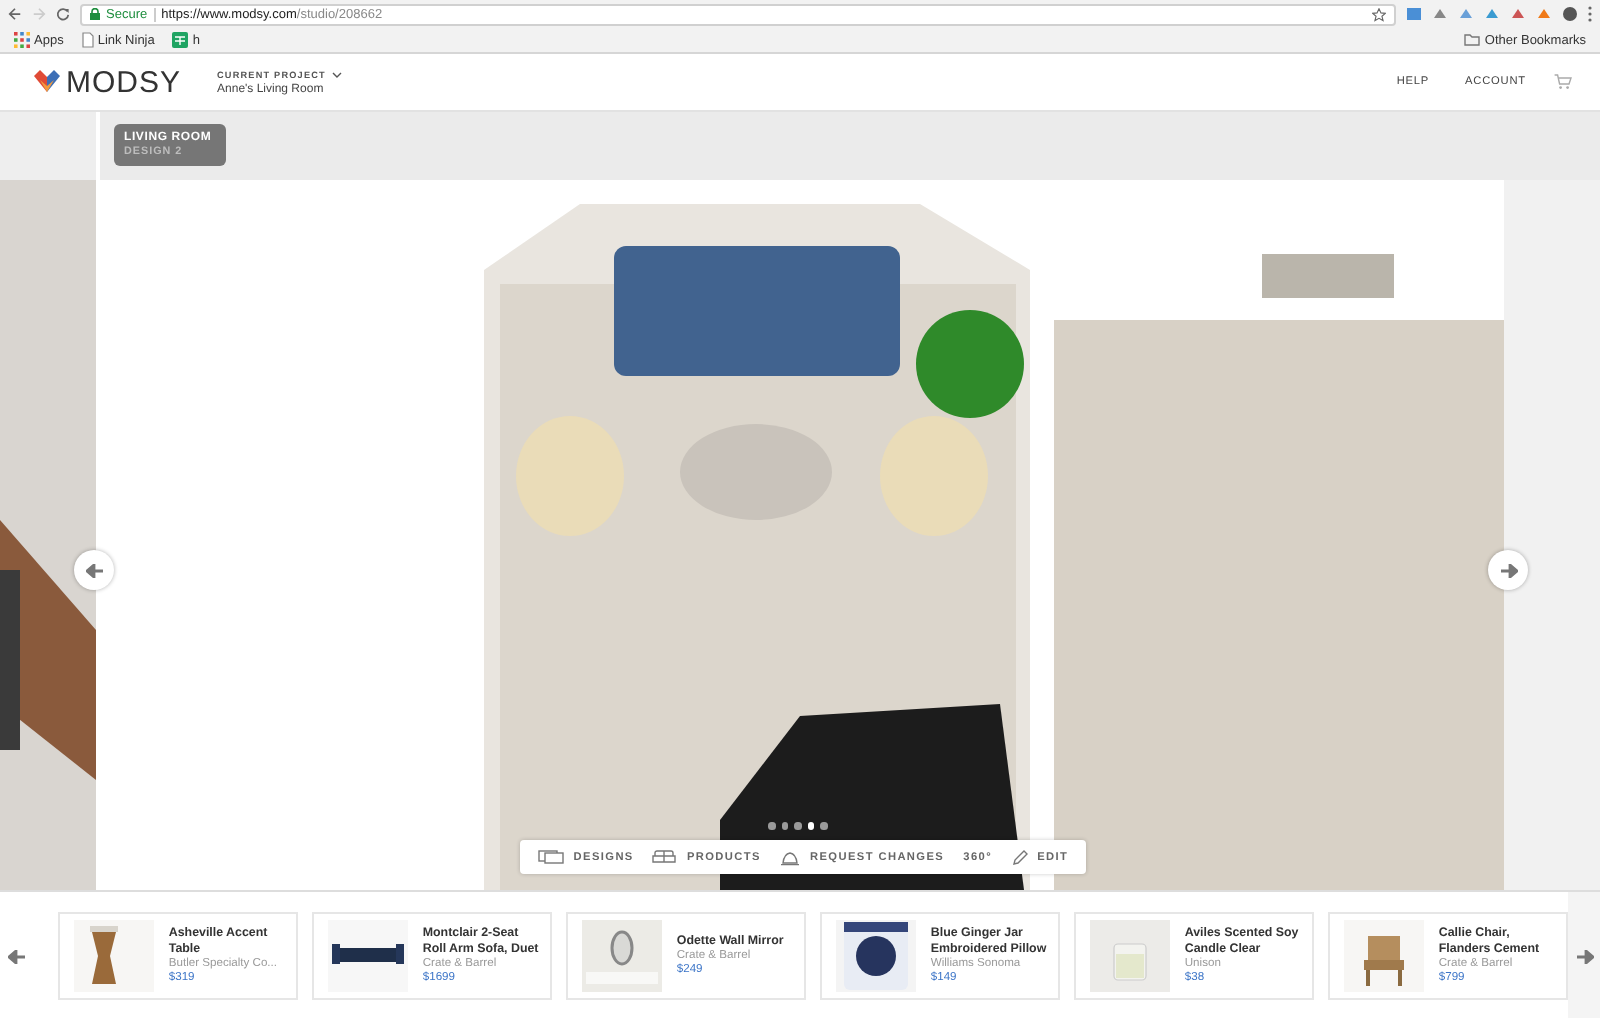 This screenshot has height=1018, width=1600. I want to click on page-icon, so click(87, 40).